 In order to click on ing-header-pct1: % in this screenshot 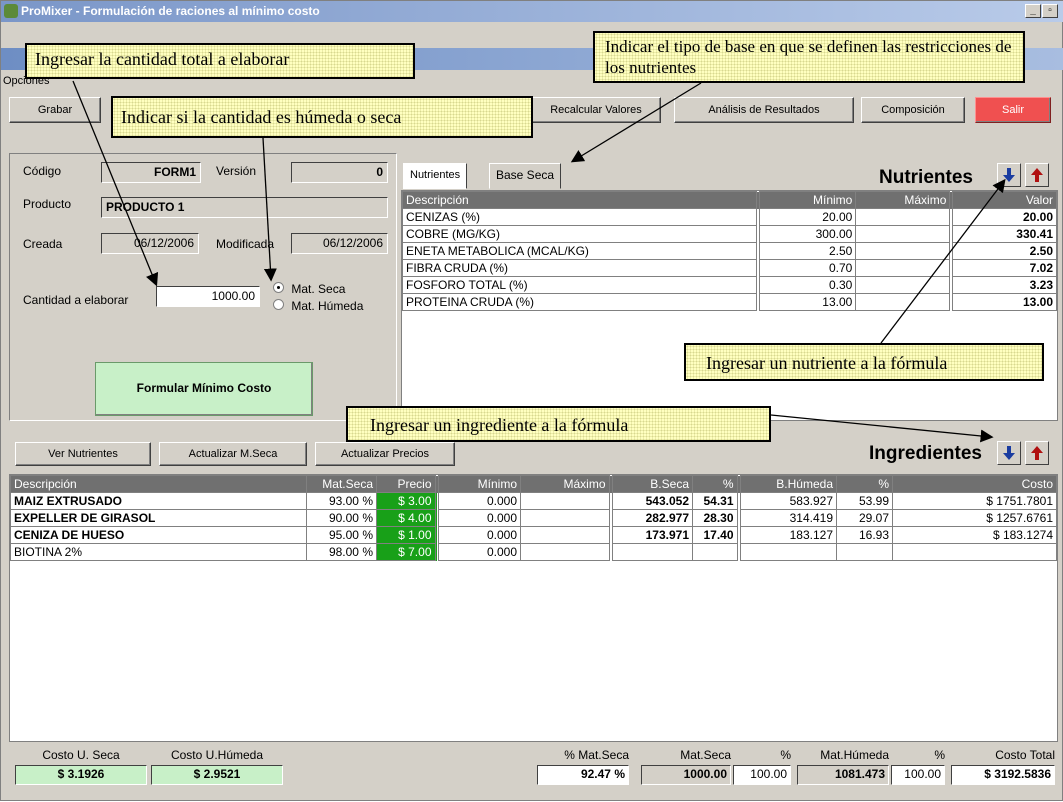, I will do `click(715, 484)`.